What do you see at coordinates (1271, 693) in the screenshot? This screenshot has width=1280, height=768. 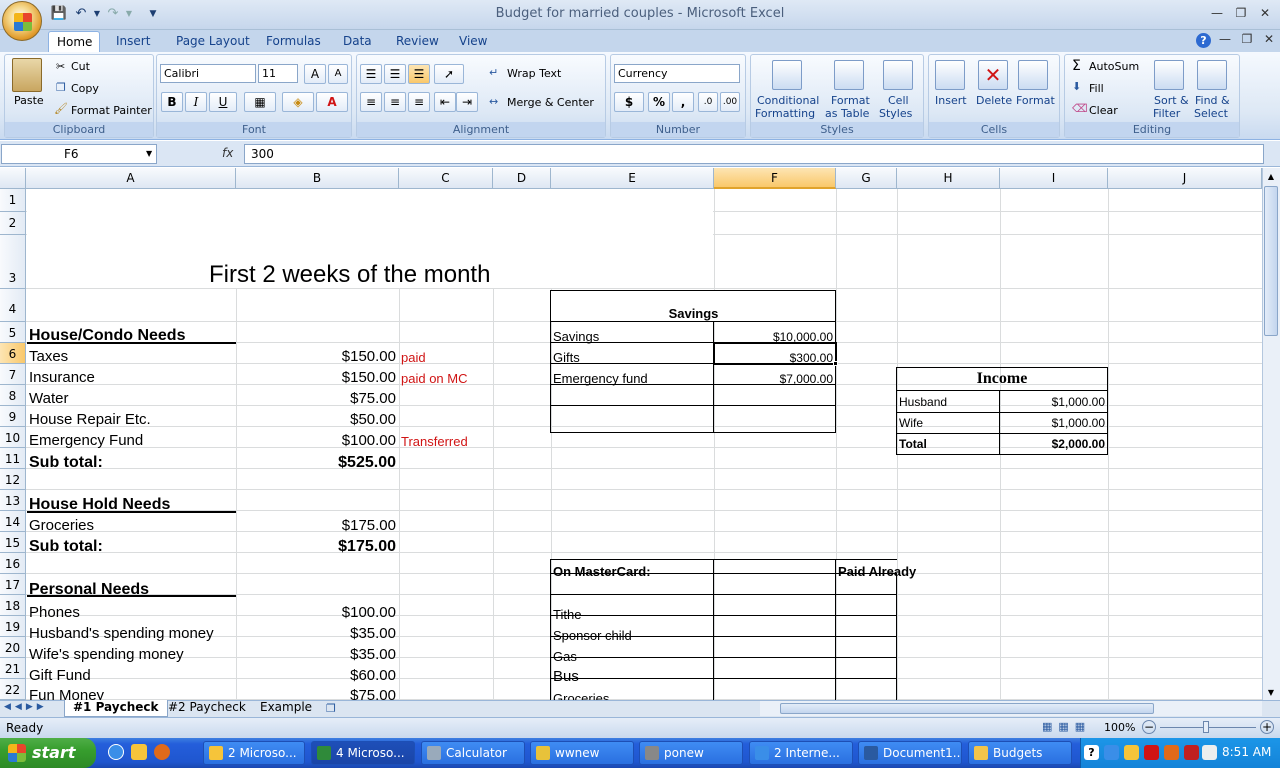 I see `scroll-down-icon: ▼` at bounding box center [1271, 693].